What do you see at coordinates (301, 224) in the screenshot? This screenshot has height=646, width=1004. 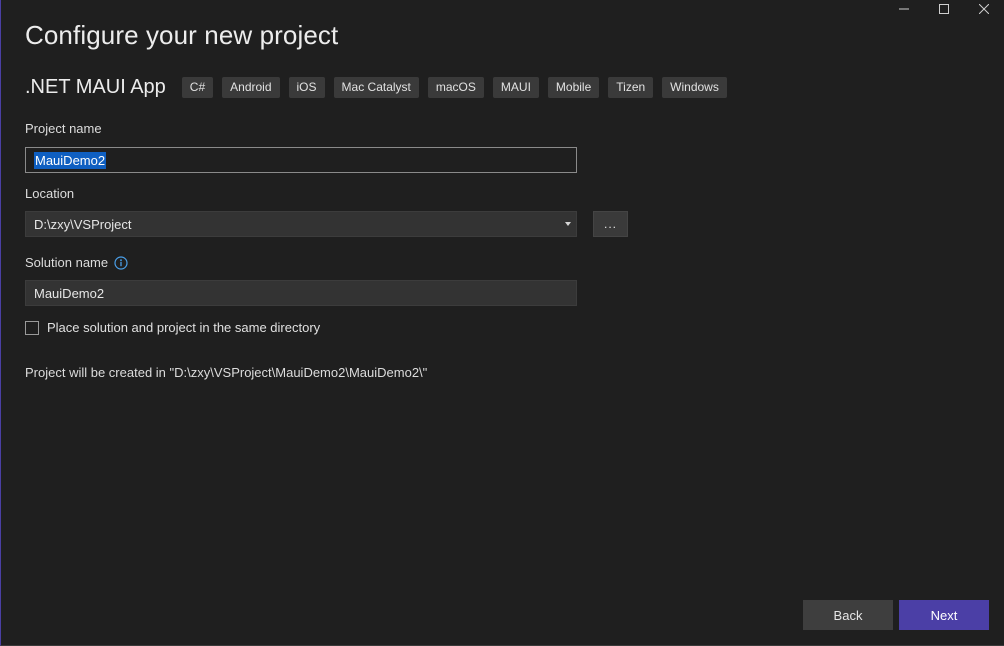 I see `location-combobox: D:\zxy\VSProject` at bounding box center [301, 224].